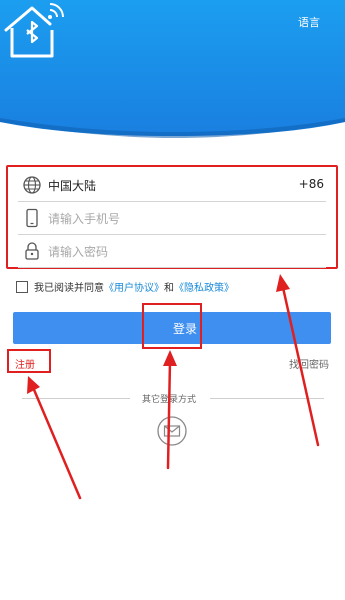 The height and width of the screenshot is (600, 345). I want to click on arrow-to-login, so click(169, 414).